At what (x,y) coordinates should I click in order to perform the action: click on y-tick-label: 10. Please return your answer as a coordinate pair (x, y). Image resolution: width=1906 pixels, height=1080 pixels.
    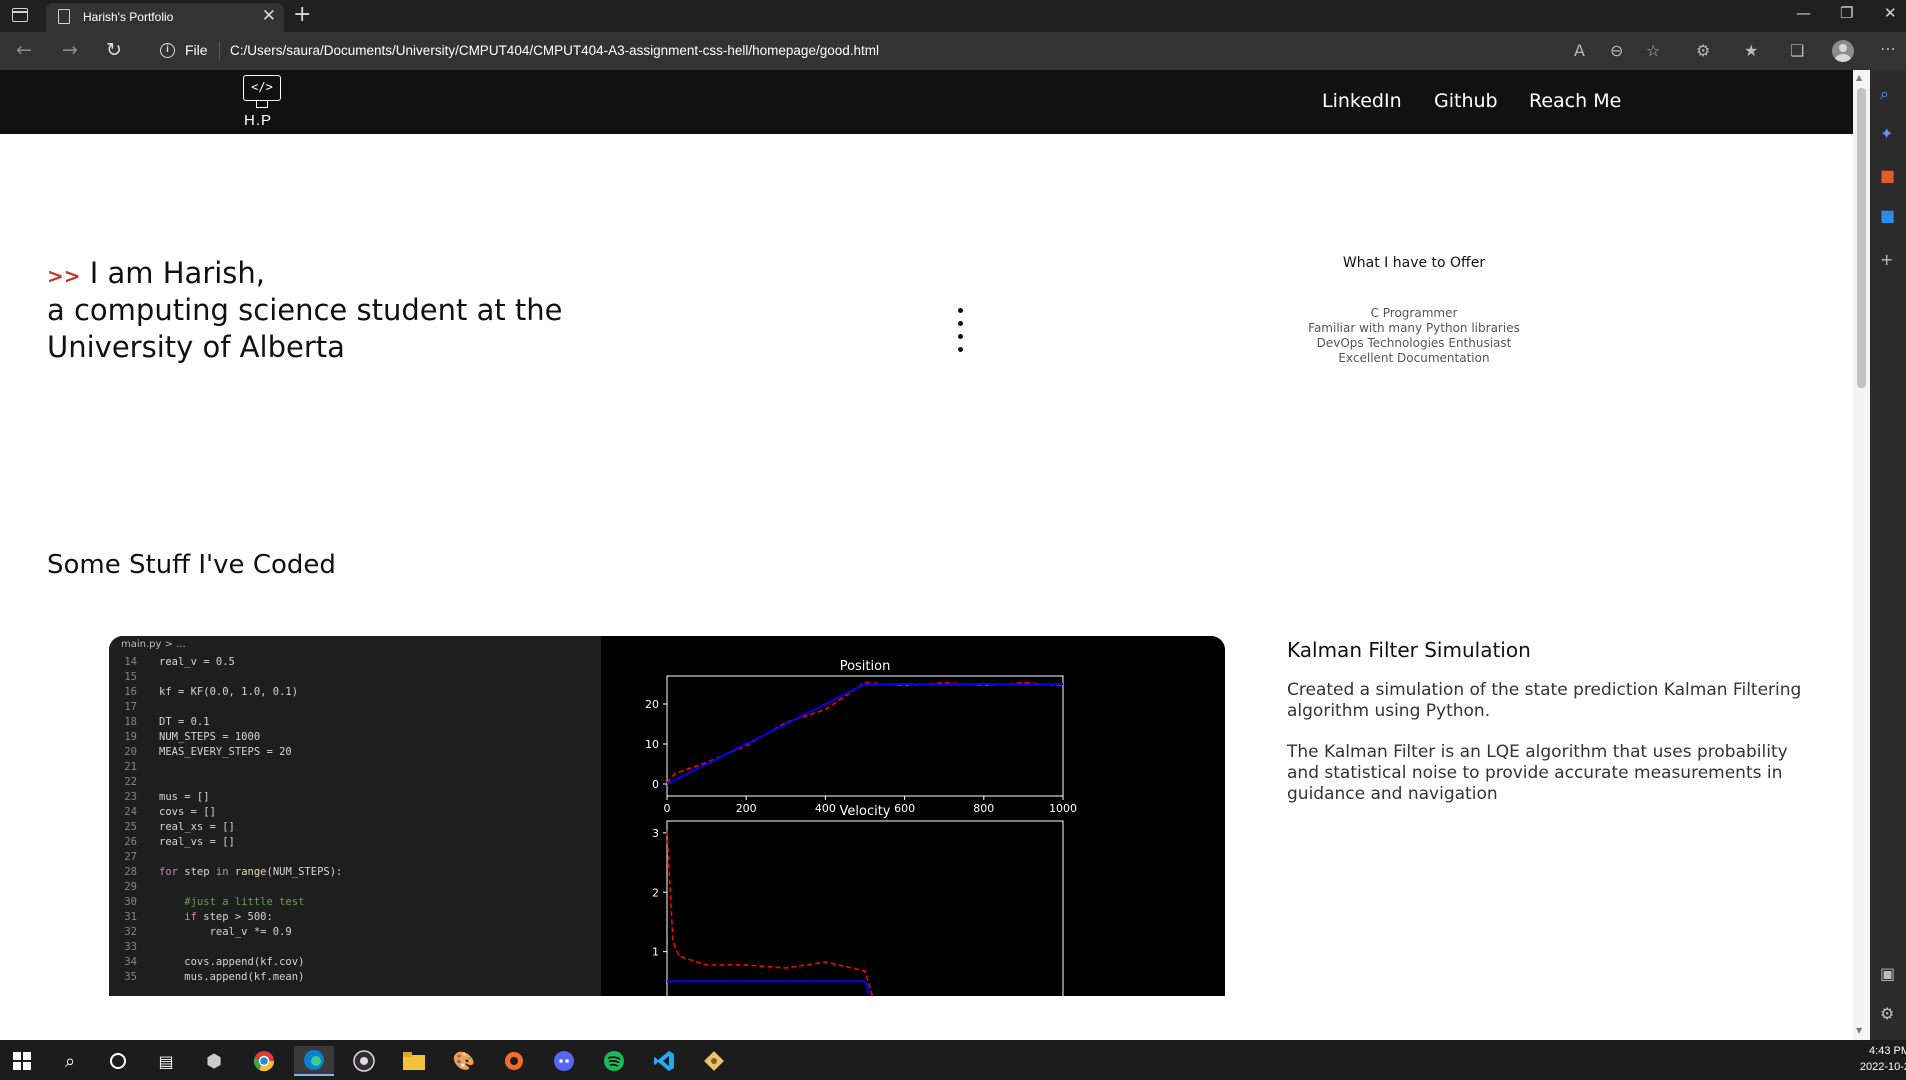
    Looking at the image, I should click on (652, 744).